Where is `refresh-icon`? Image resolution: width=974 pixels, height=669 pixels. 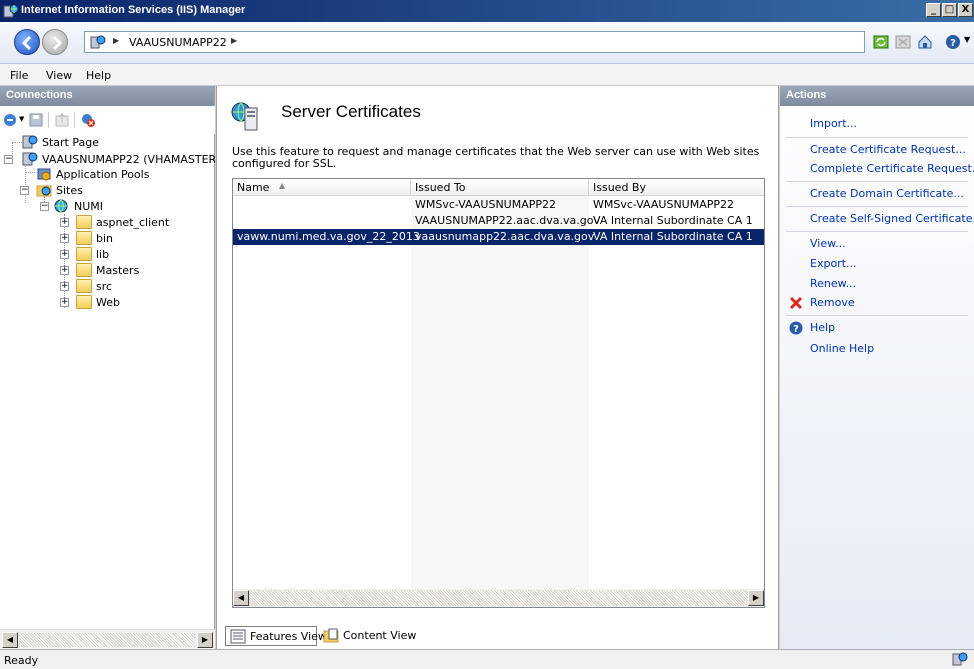
refresh-icon is located at coordinates (881, 42).